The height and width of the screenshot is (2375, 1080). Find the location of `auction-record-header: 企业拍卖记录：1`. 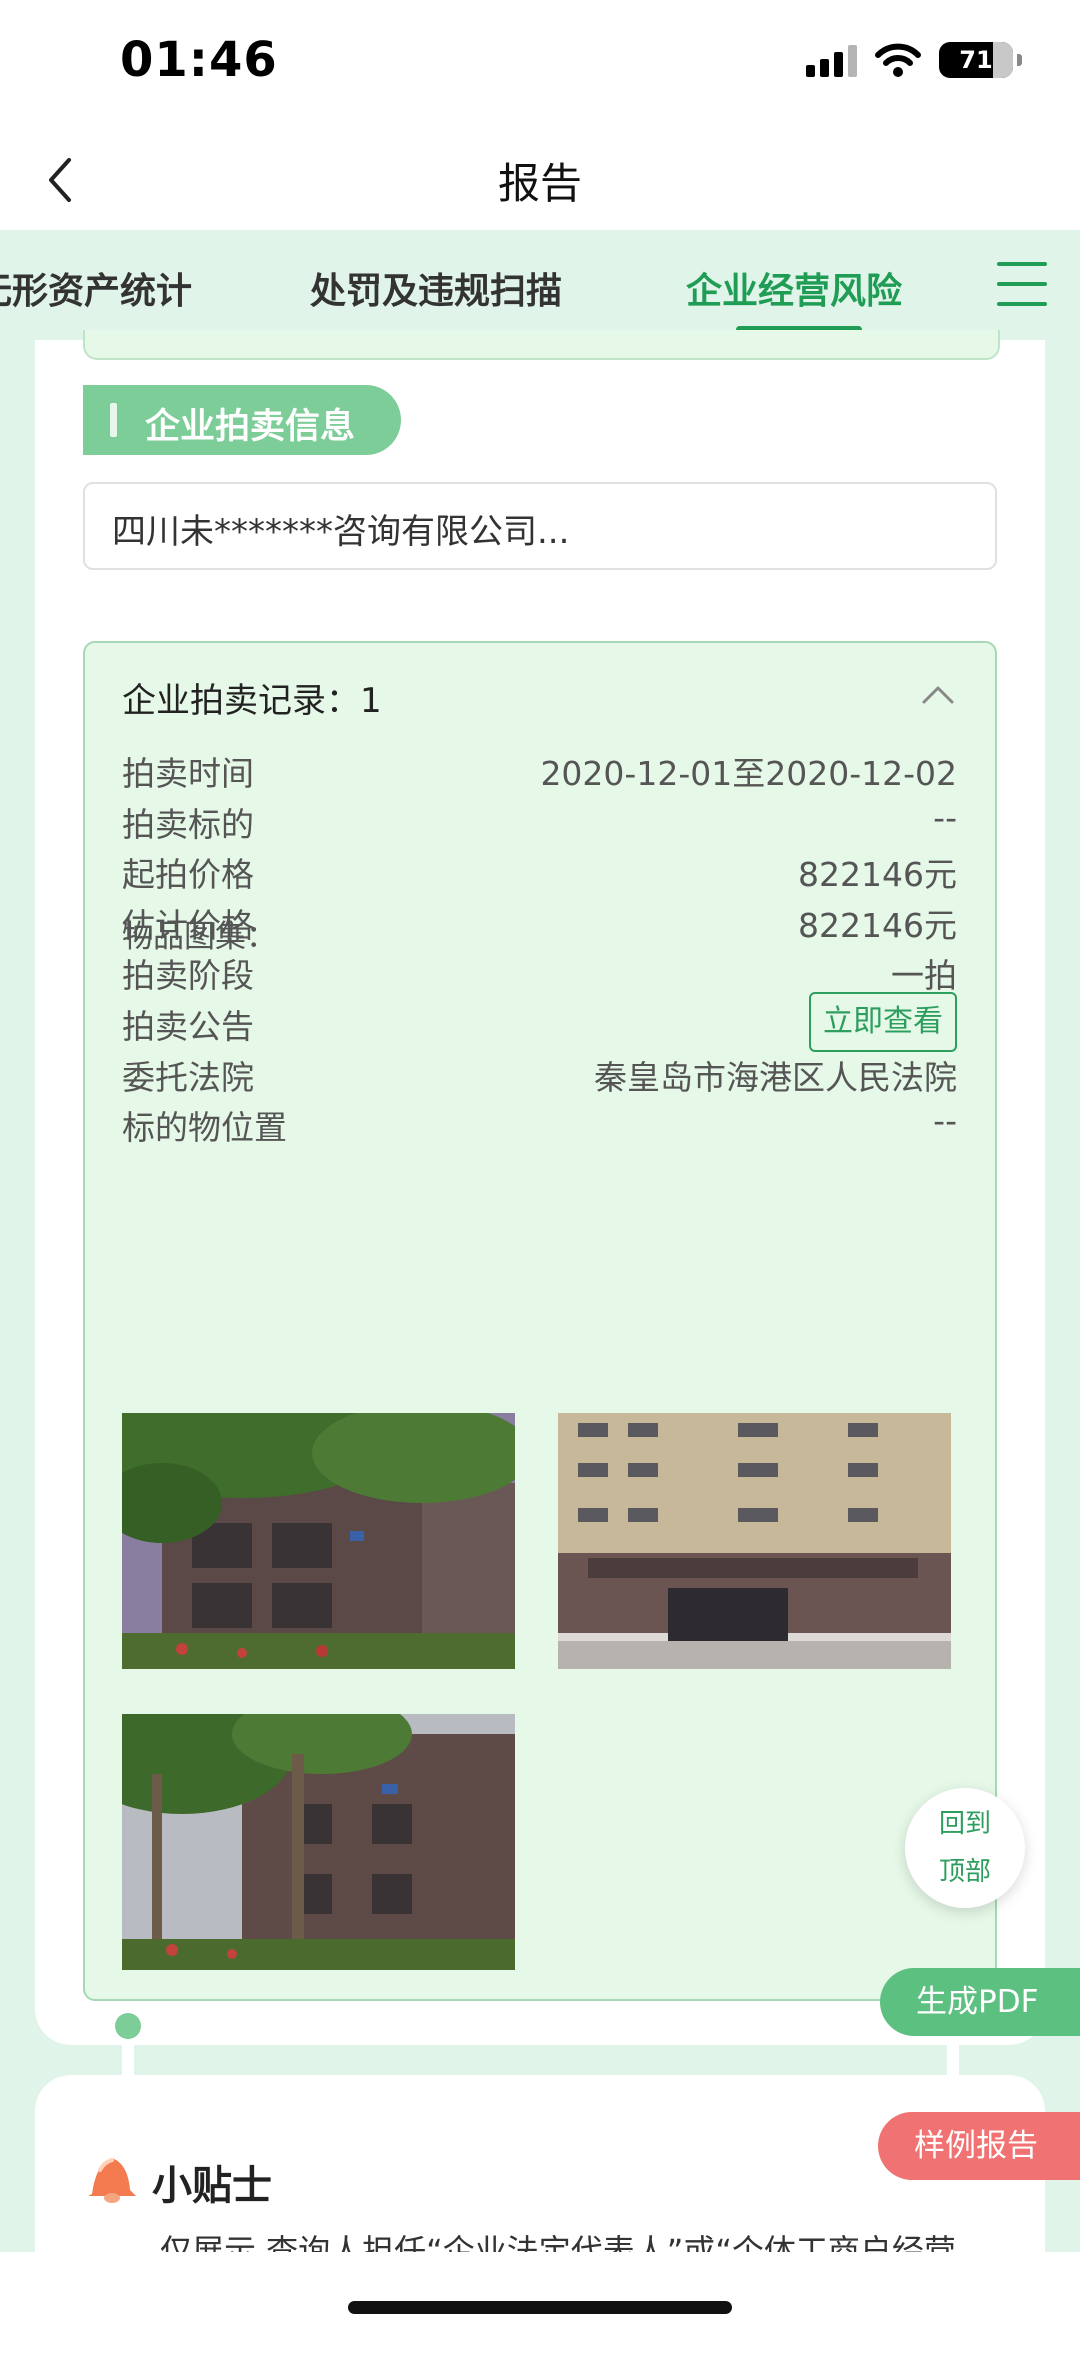

auction-record-header: 企业拍卖记录：1 is located at coordinates (252, 701).